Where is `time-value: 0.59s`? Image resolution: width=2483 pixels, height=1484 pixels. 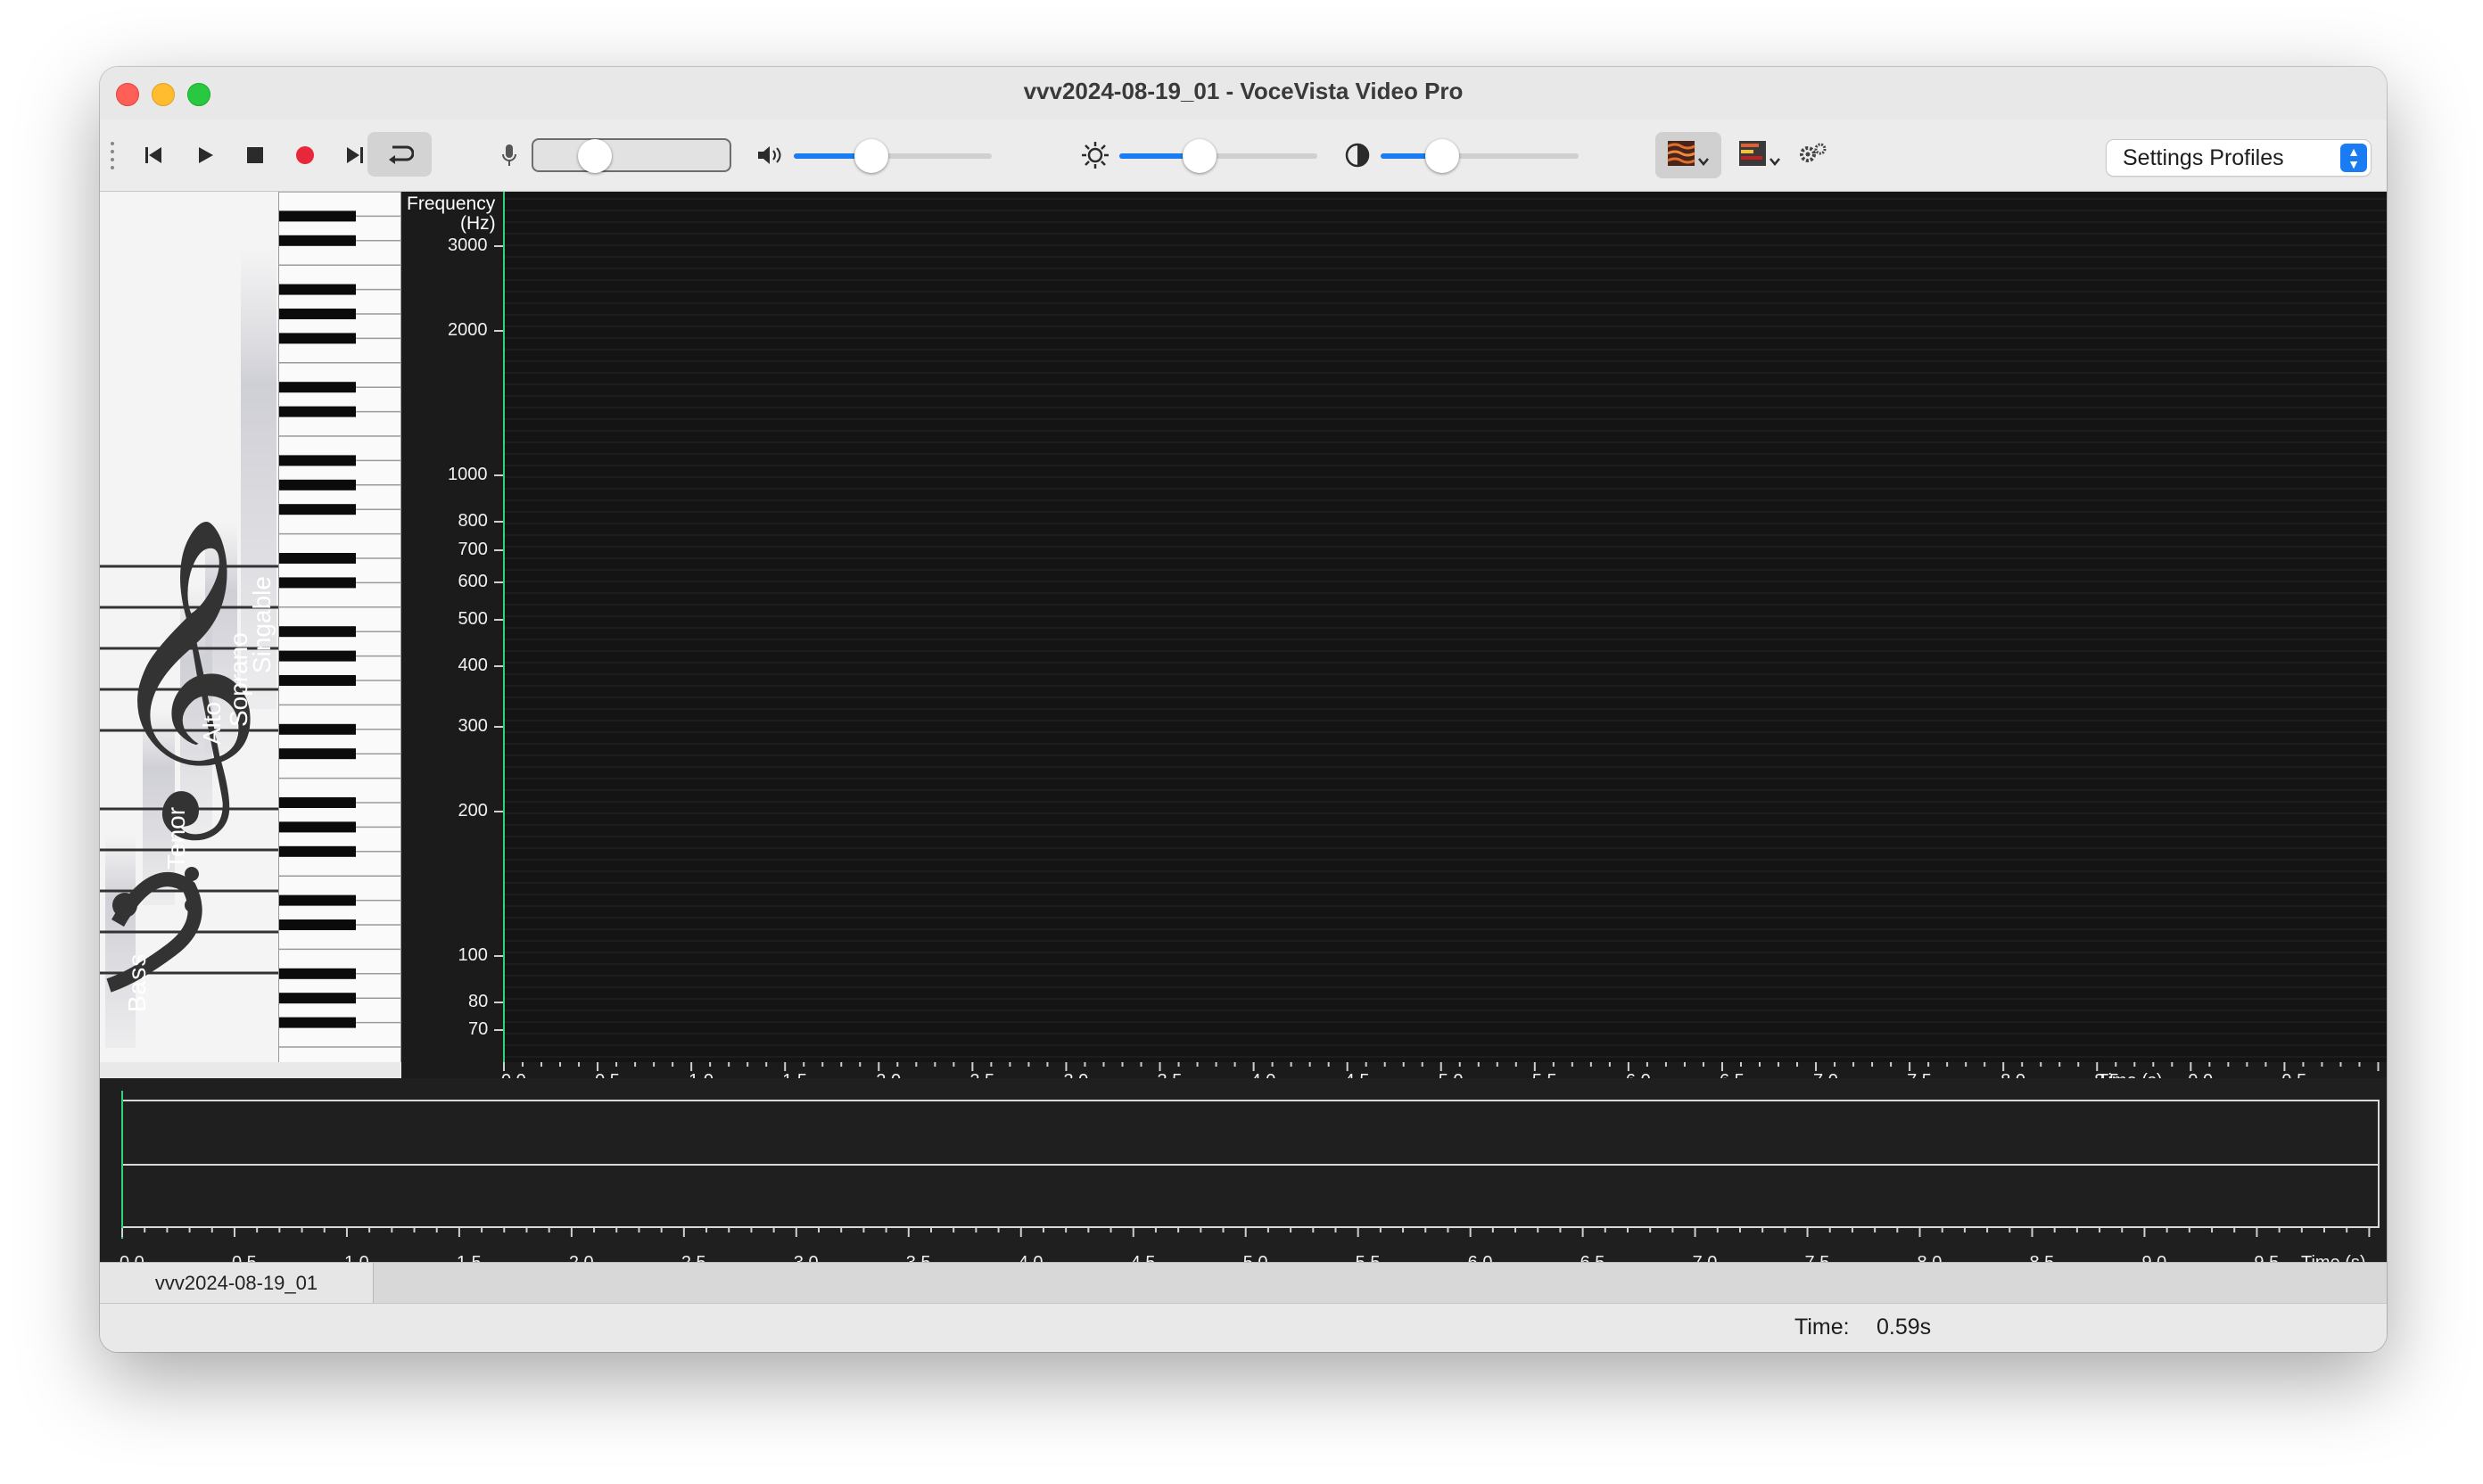 time-value: 0.59s is located at coordinates (1904, 1327).